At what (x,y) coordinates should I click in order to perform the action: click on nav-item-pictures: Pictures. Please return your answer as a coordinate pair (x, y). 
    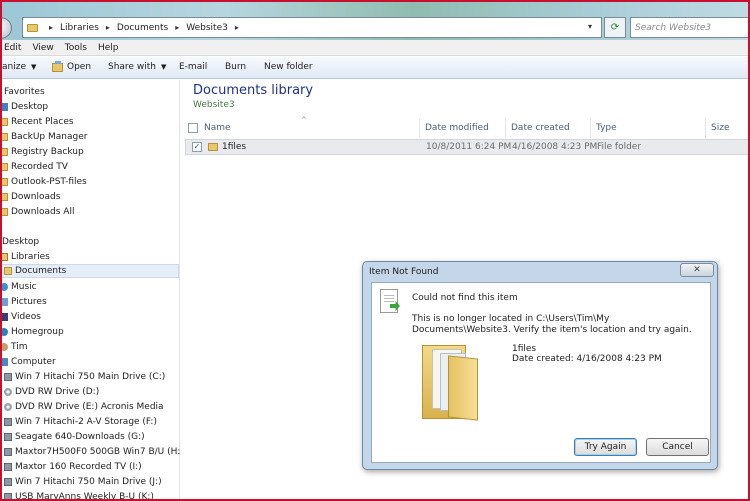
    Looking at the image, I should click on (23, 302).